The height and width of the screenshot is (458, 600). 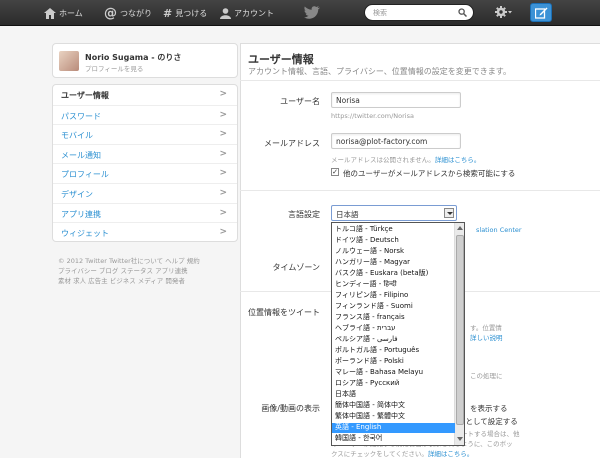 I want to click on timezone-label: タイムゾーン, so click(x=296, y=267).